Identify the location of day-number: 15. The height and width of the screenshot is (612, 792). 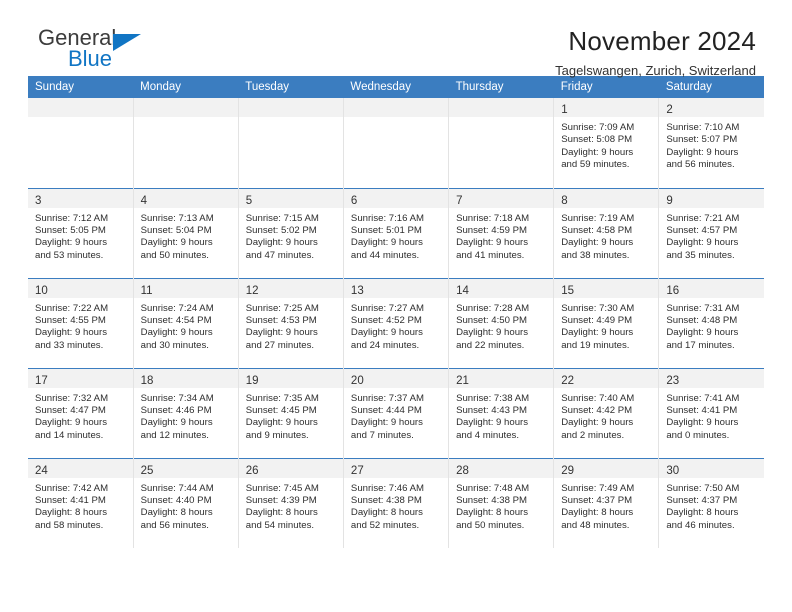
(567, 290).